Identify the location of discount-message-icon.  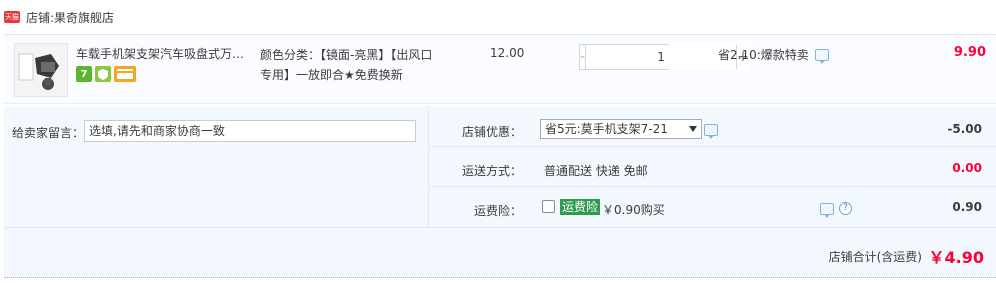
(711, 131).